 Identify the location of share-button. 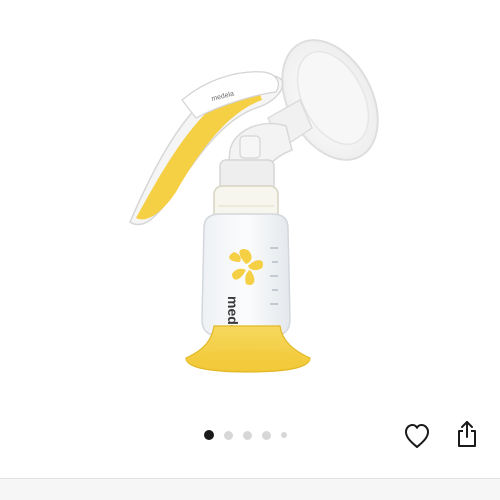
(467, 434).